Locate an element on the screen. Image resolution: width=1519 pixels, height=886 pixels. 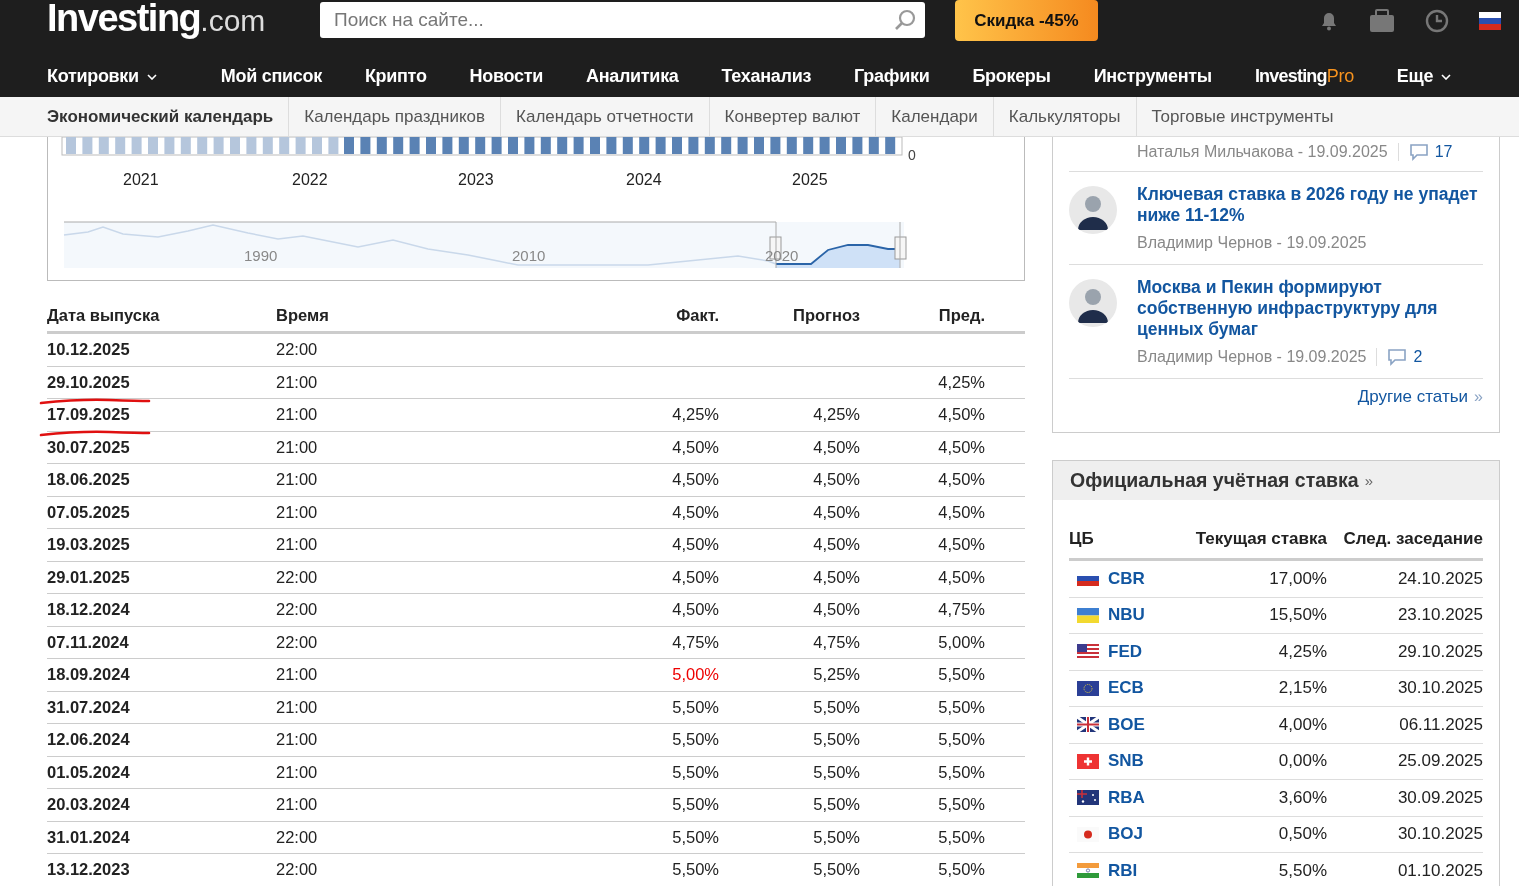
nav-menu-item: Аналитика is located at coordinates (632, 76).